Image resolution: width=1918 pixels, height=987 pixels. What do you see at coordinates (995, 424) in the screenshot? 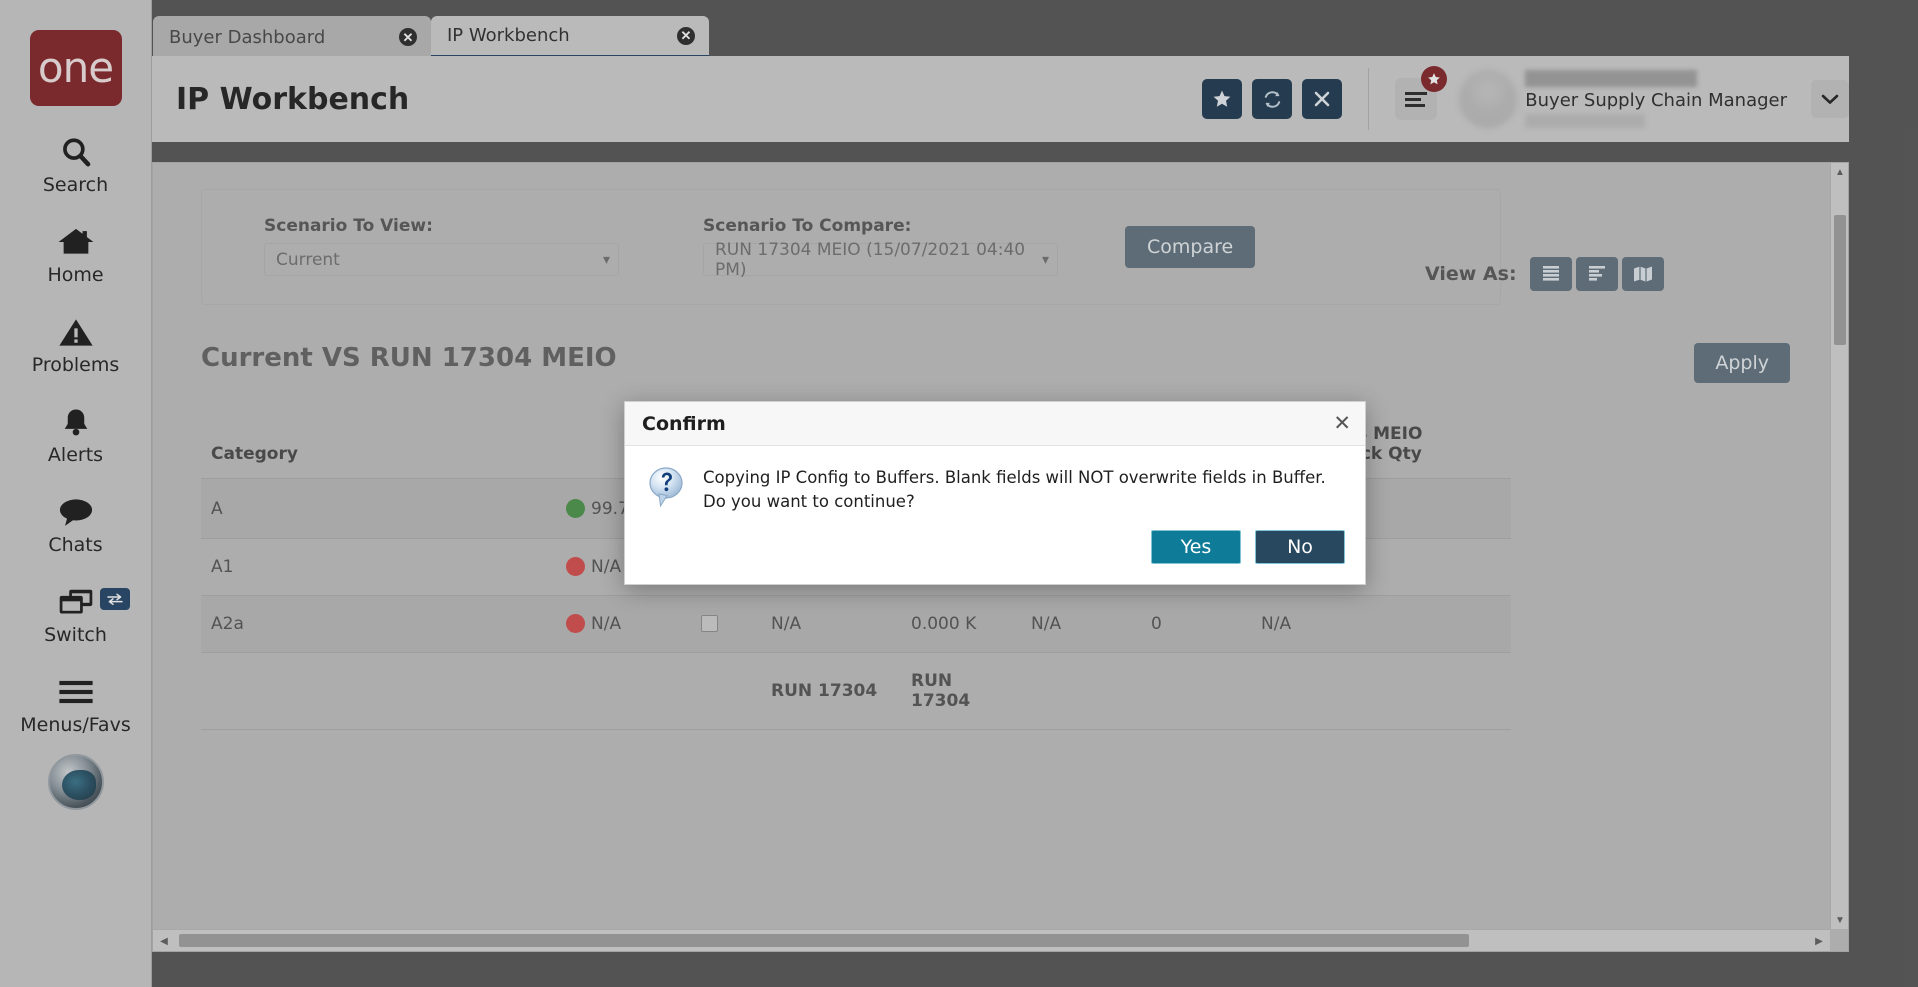
I see `dialog-header: Confirm ✕` at bounding box center [995, 424].